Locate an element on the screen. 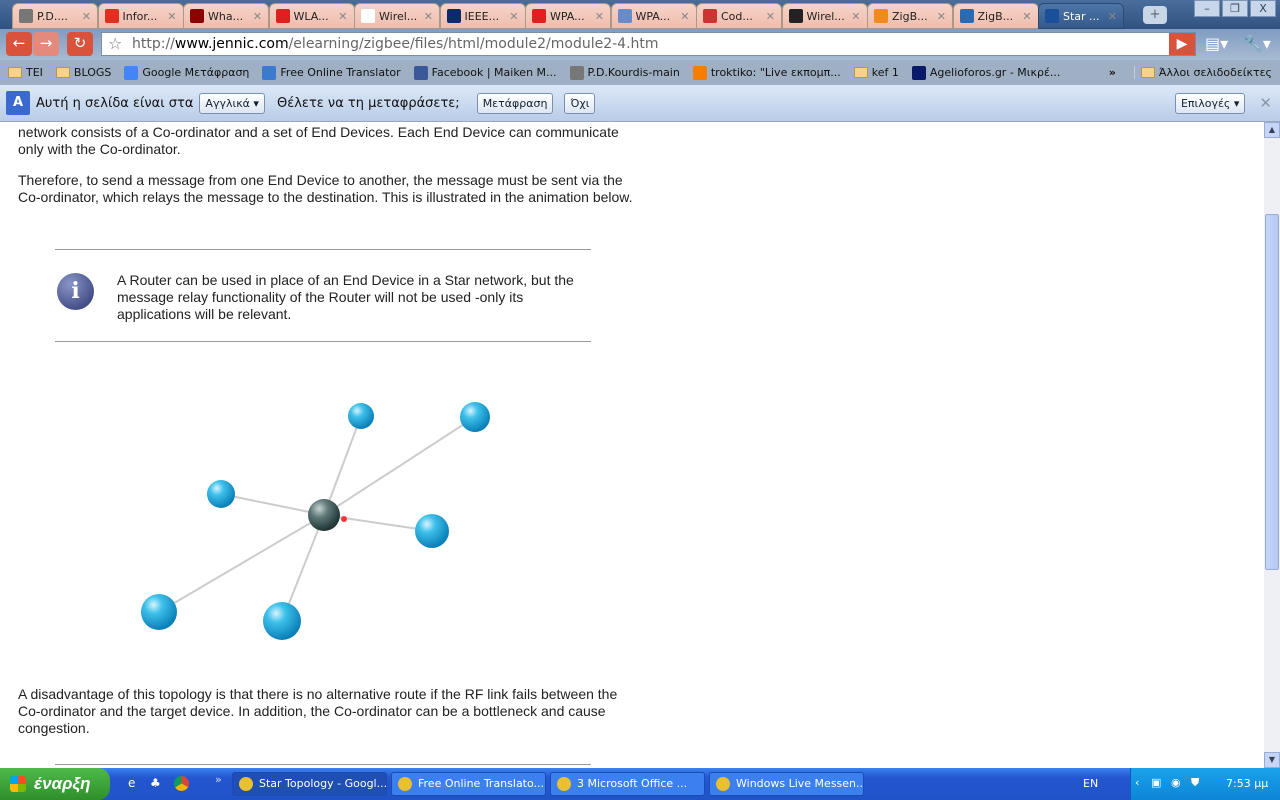 Image resolution: width=1280 pixels, height=800 pixels. vertical-scrollbar: ▲ ▼ is located at coordinates (1272, 445).